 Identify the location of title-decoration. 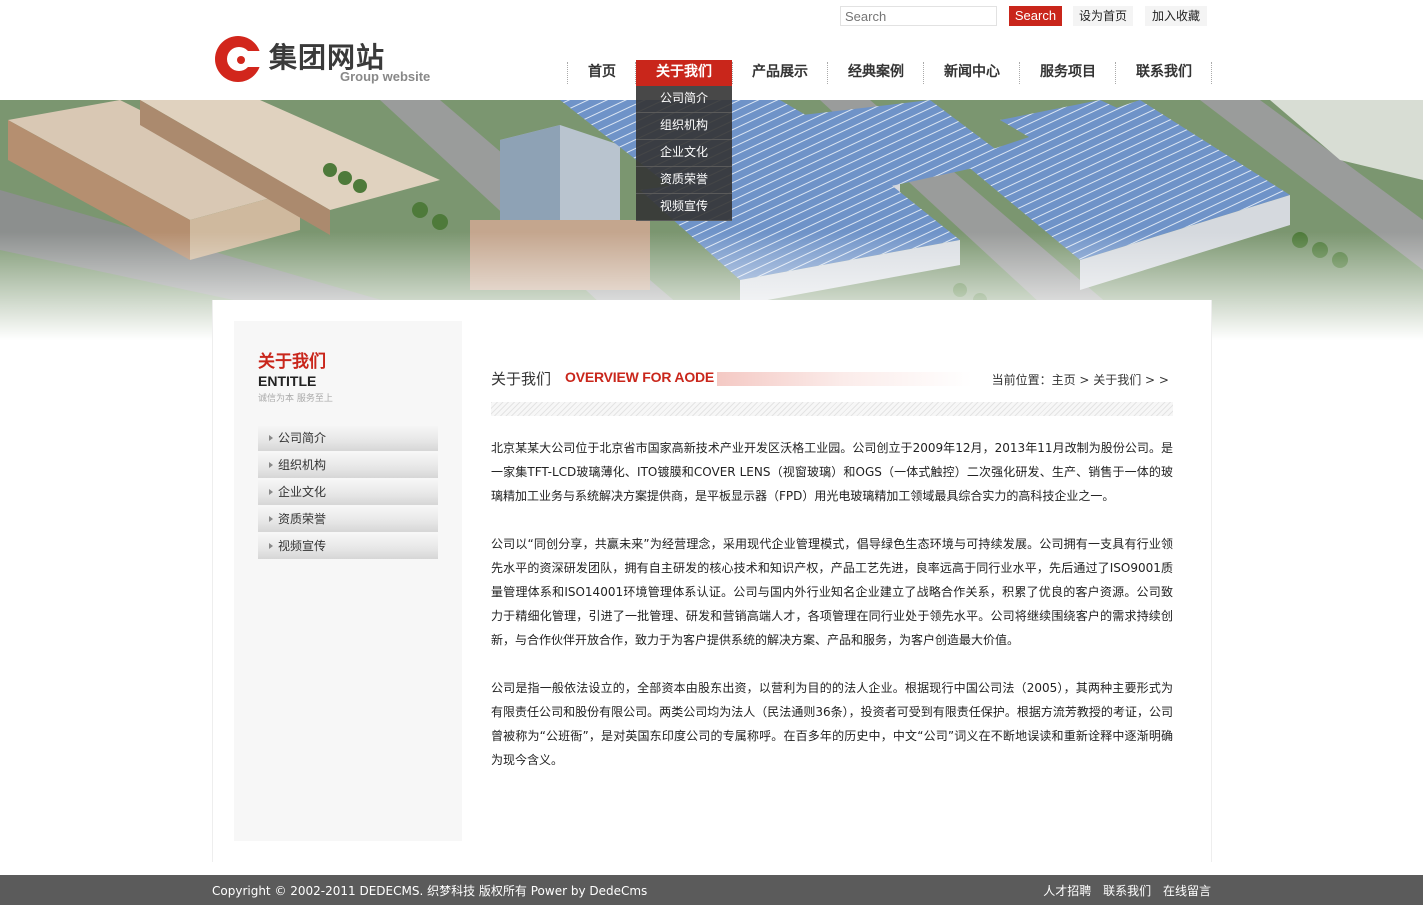
(844, 379).